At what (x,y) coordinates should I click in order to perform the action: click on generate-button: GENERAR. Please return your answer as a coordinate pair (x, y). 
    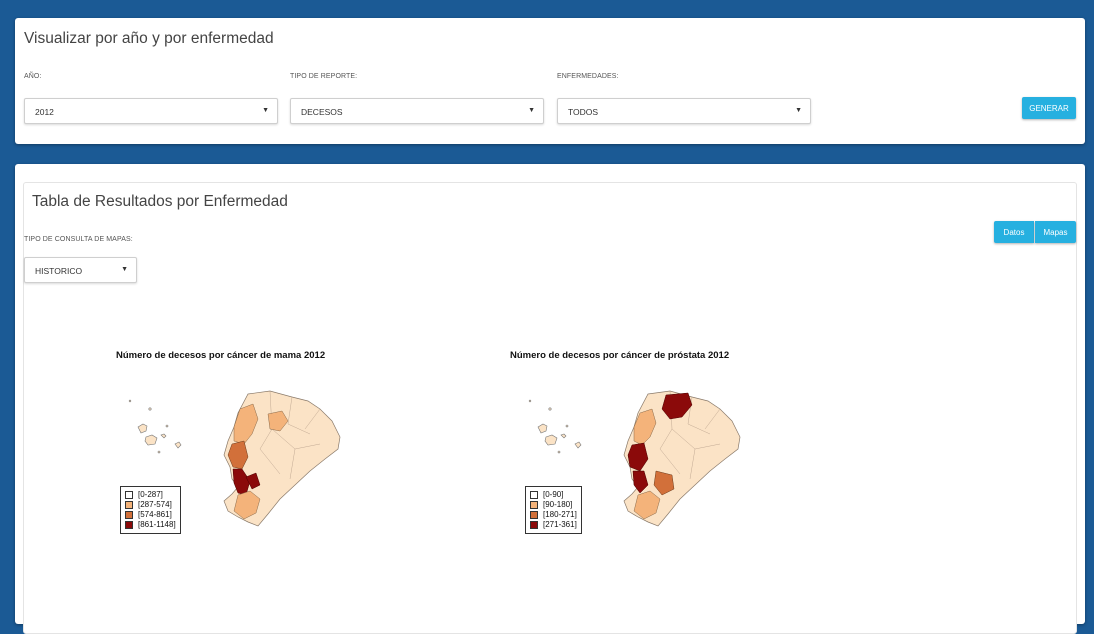
    Looking at the image, I should click on (1049, 108).